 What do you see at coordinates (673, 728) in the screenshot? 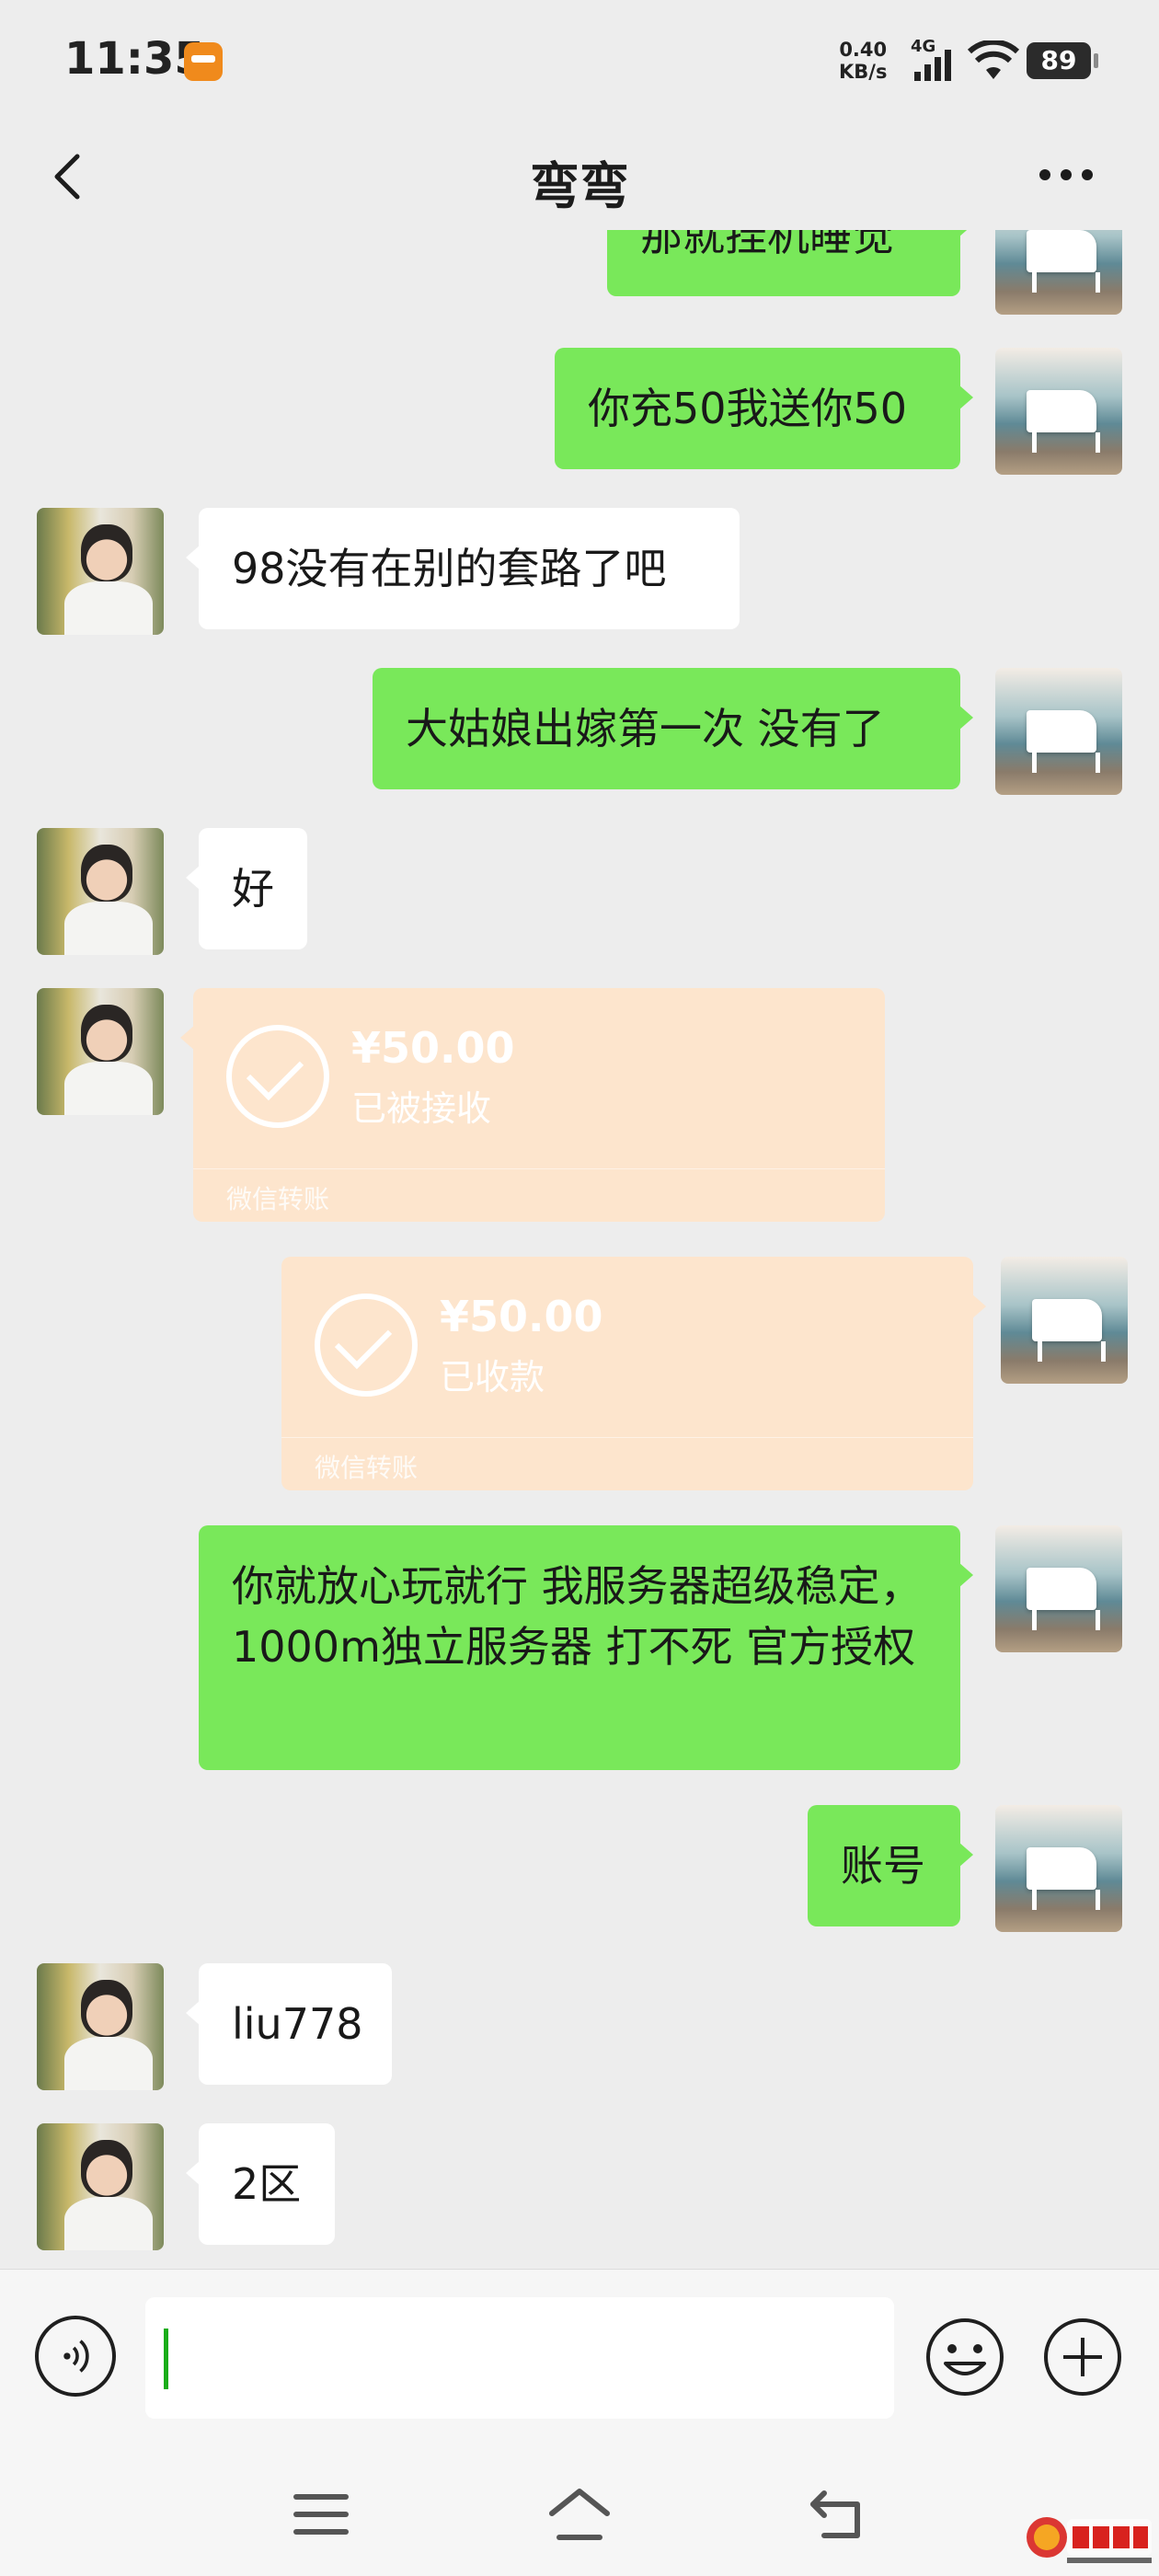
I see `message-bubble-self: 大姑娘出嫁第一次 没有了` at bounding box center [673, 728].